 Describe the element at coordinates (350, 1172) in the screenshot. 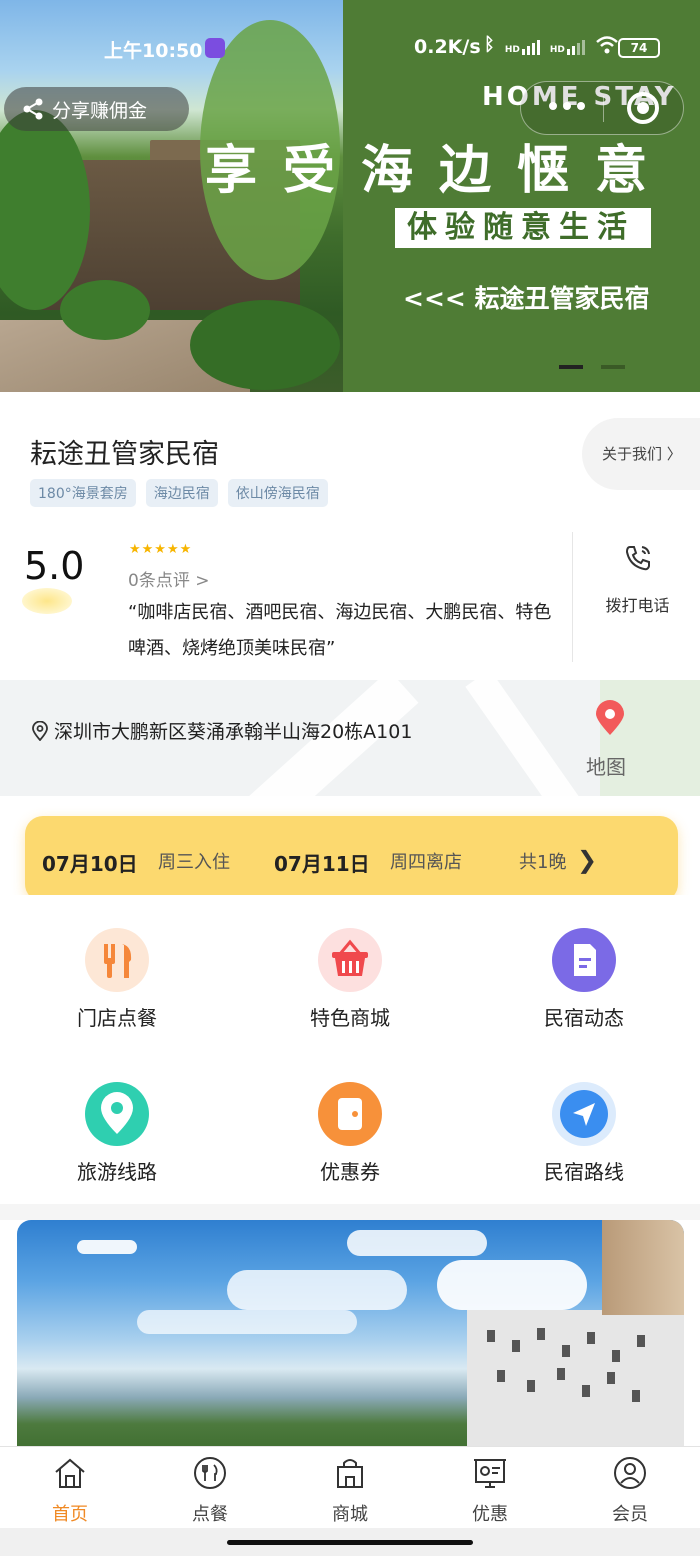

I see `service-label: 优惠券` at that location.